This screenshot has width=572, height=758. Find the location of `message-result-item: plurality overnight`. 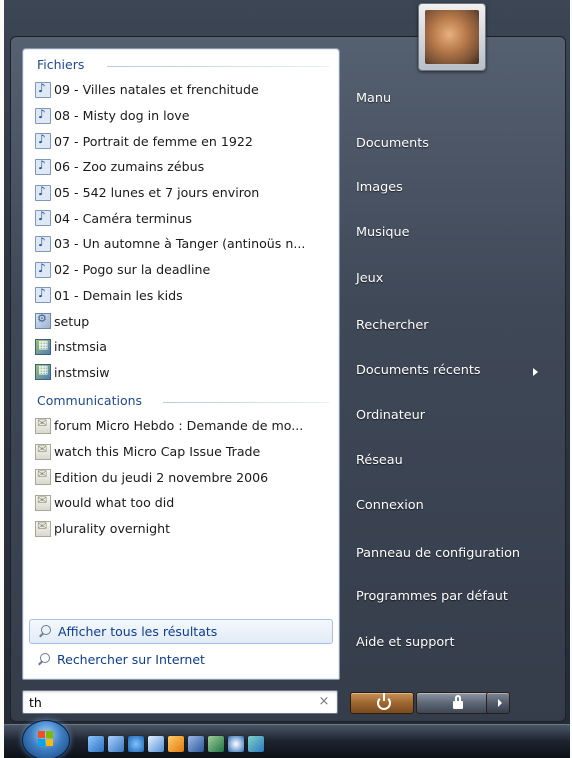

message-result-item: plurality overnight is located at coordinates (185, 529).